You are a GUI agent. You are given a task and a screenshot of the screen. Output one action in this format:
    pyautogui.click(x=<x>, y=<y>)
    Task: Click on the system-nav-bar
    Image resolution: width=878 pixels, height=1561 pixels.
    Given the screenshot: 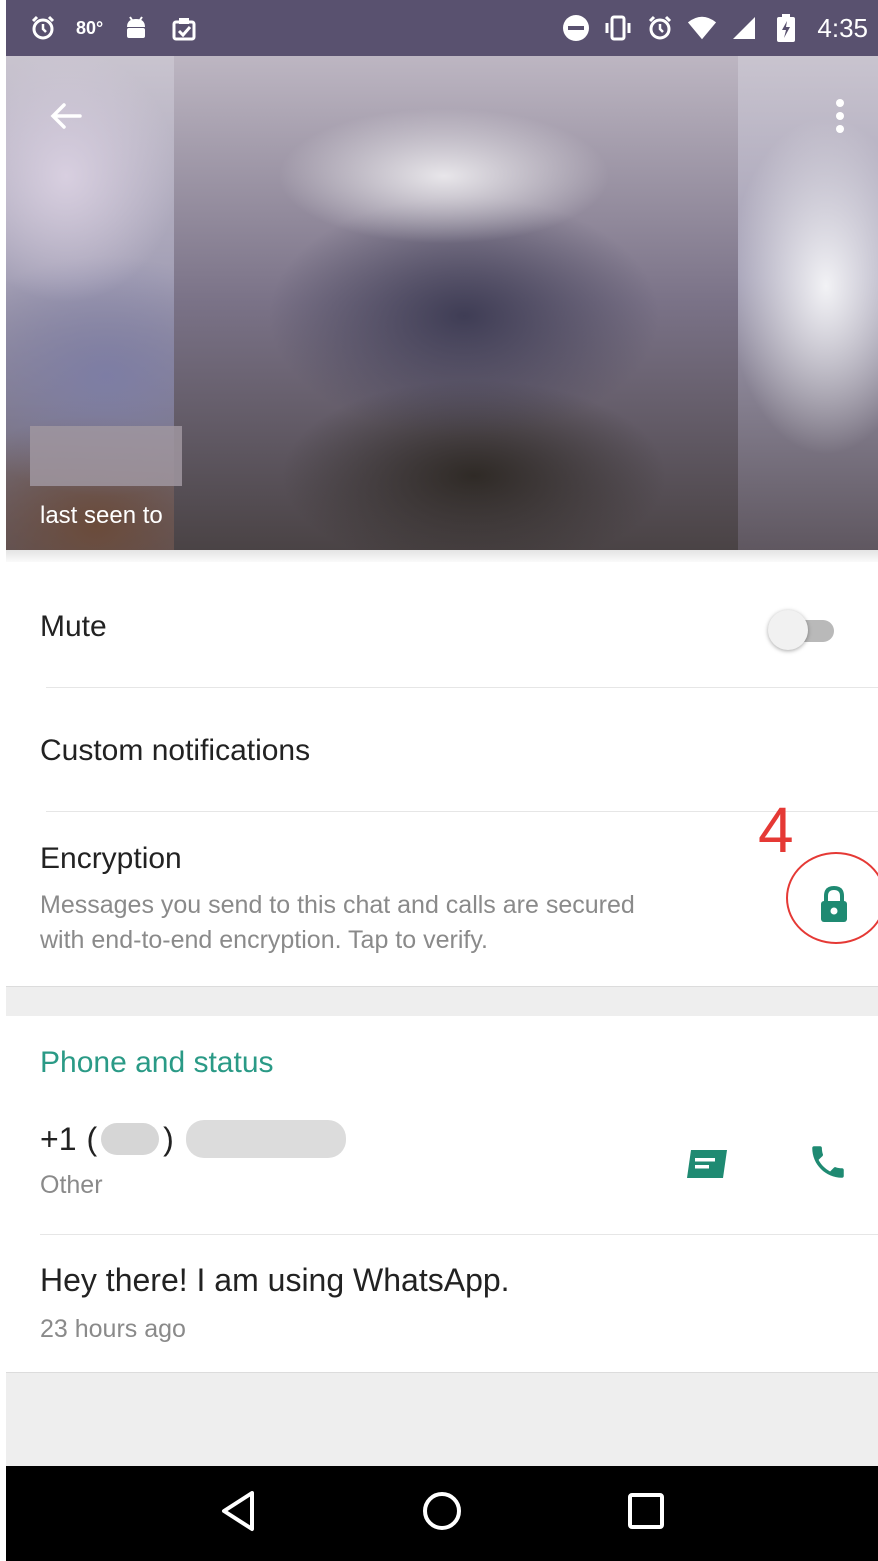 What is the action you would take?
    pyautogui.click(x=442, y=1513)
    